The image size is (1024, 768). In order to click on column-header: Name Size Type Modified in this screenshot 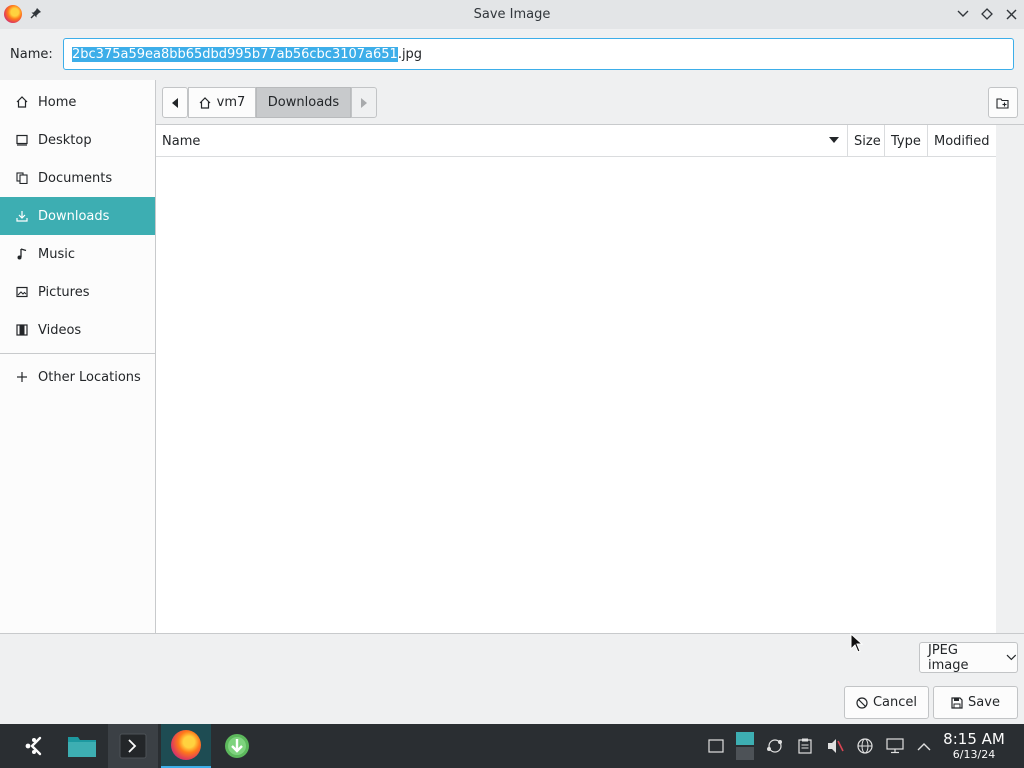, I will do `click(576, 141)`.